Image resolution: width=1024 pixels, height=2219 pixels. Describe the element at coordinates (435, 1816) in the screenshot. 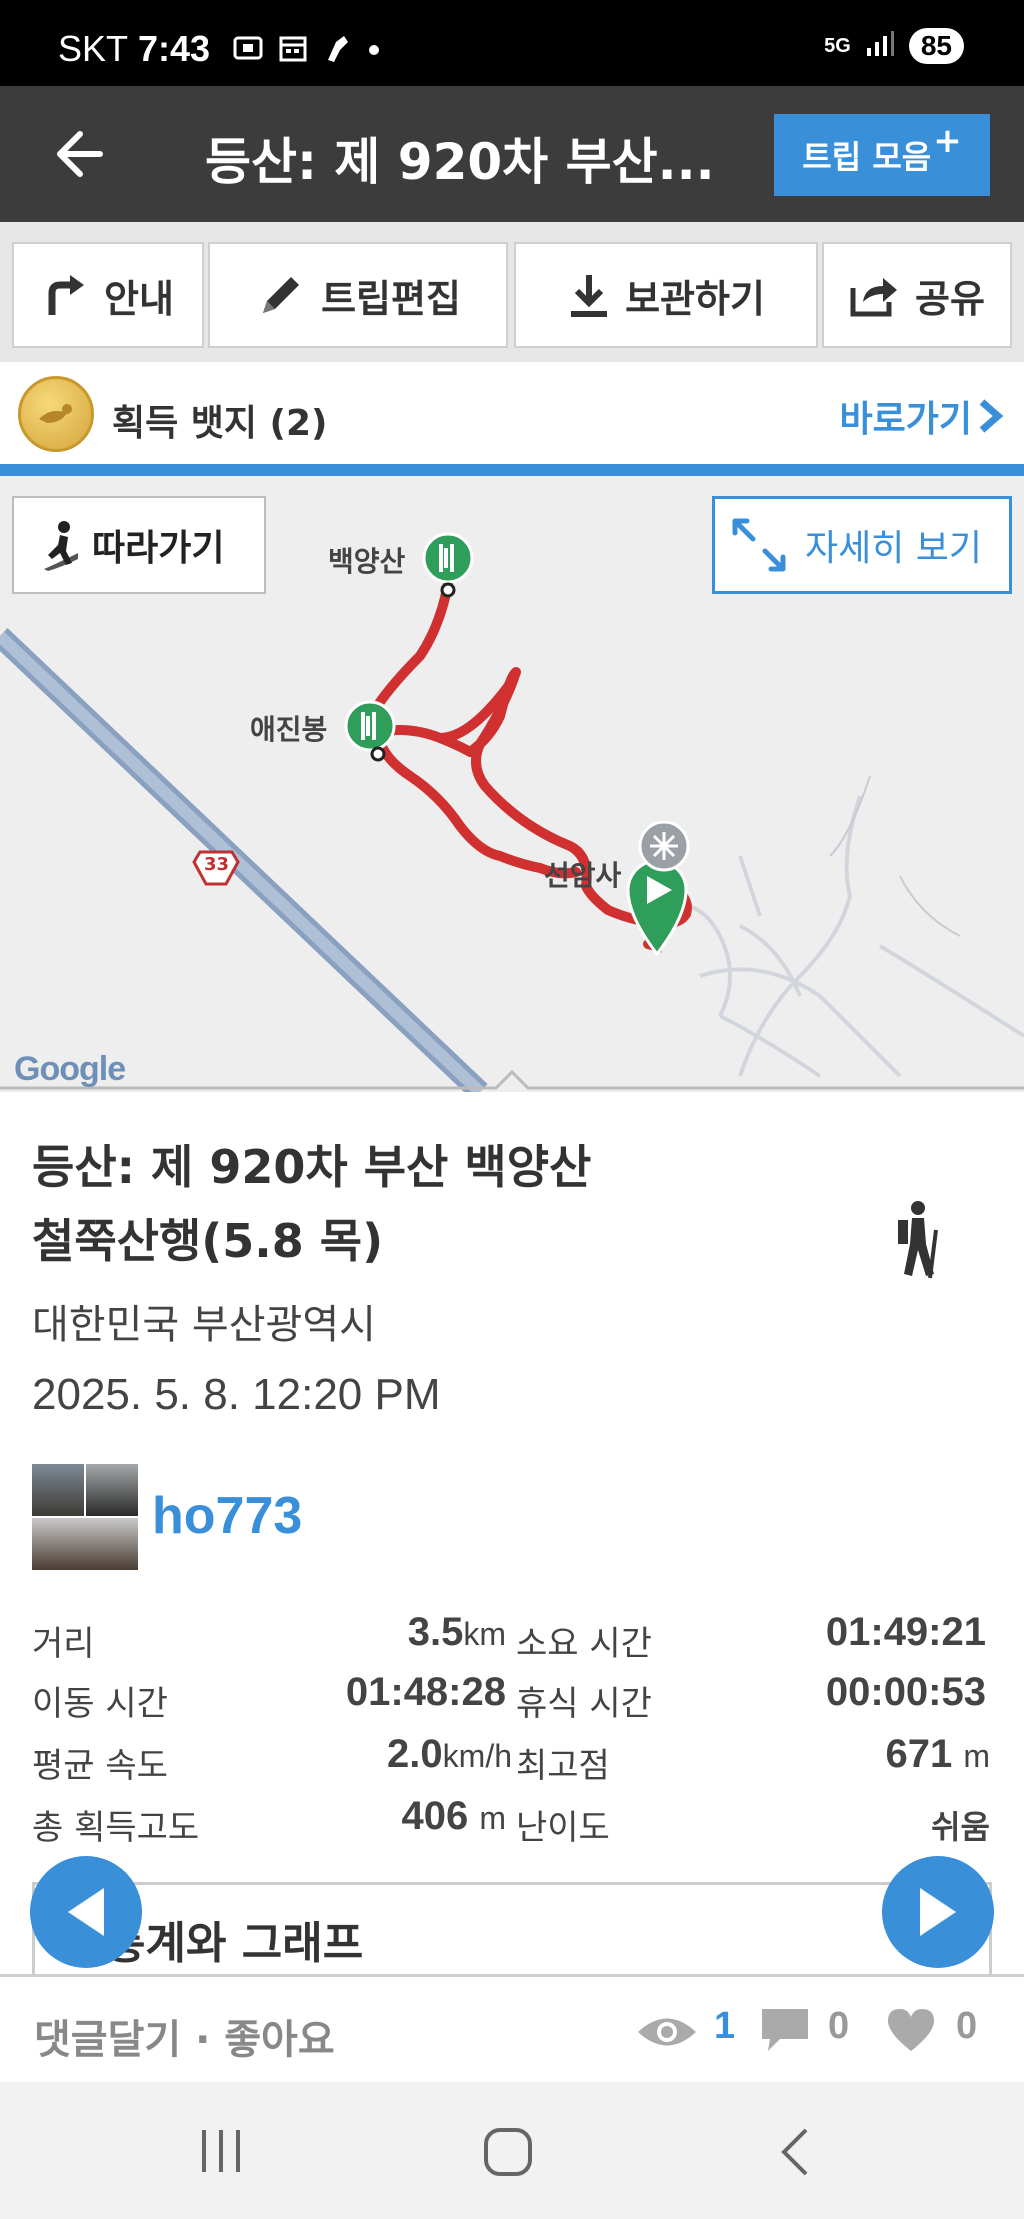

I see `gain-number: 406` at that location.